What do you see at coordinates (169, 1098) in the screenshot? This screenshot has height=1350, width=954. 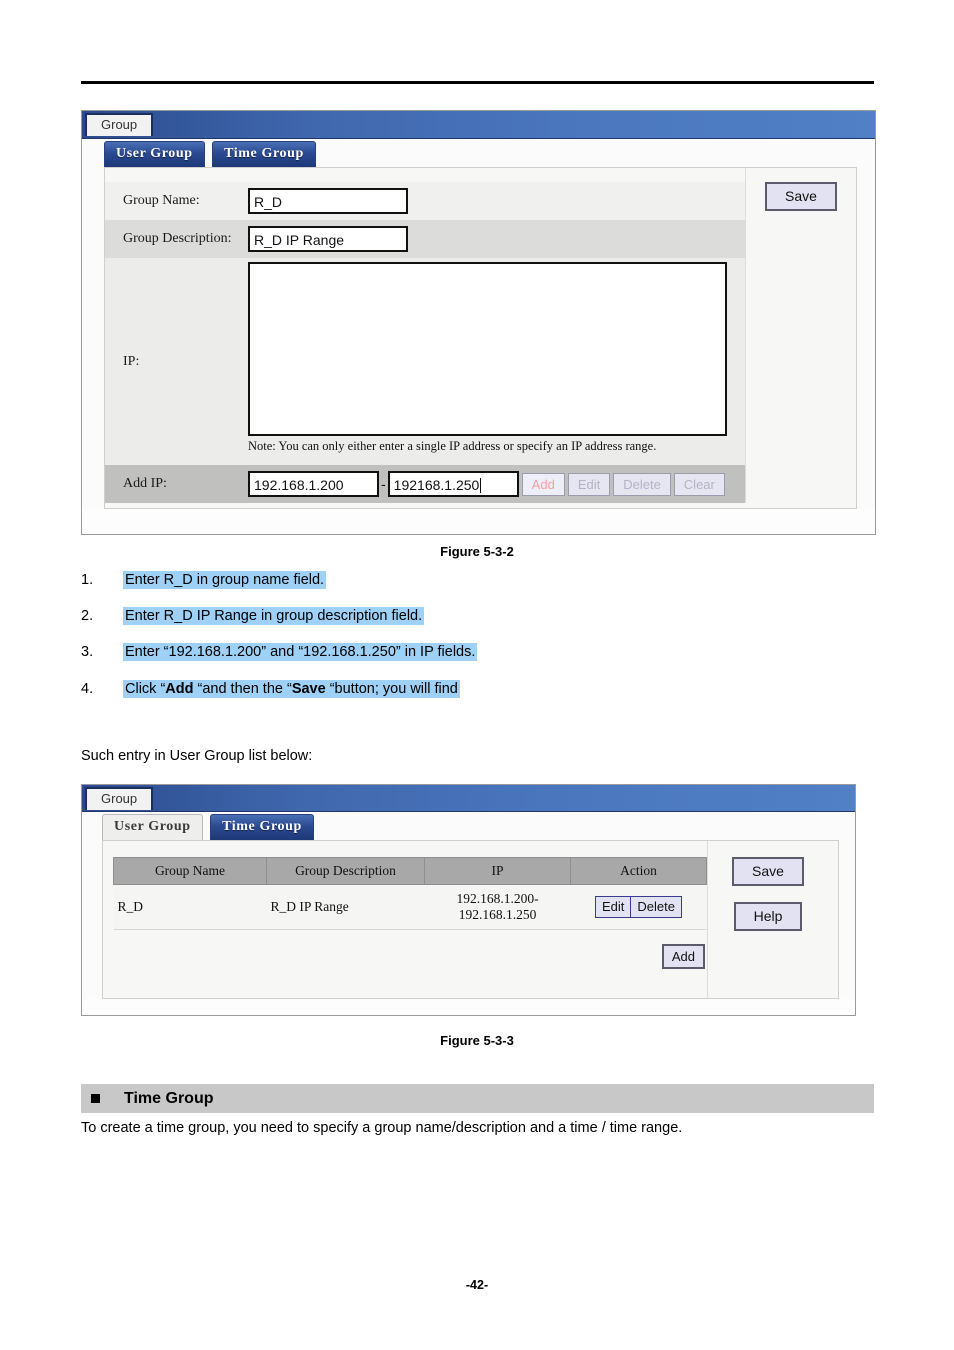 I see `section-title: Time Group` at bounding box center [169, 1098].